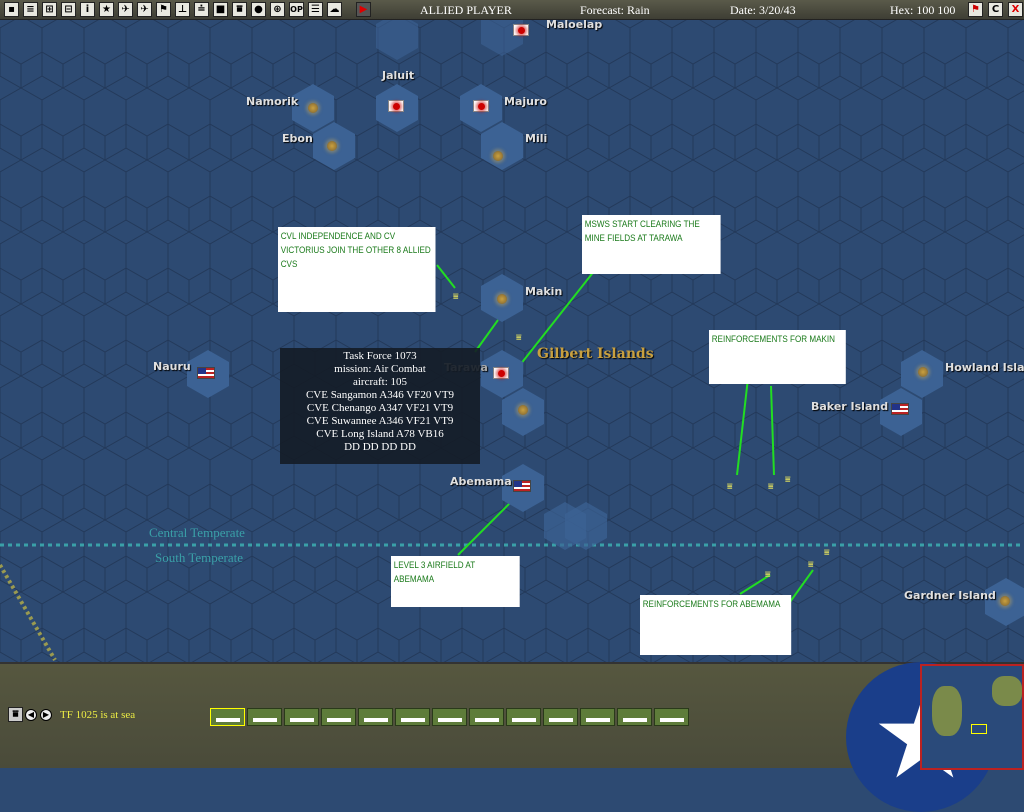  I want to click on date-label: Date: 3/20/43, so click(763, 10).